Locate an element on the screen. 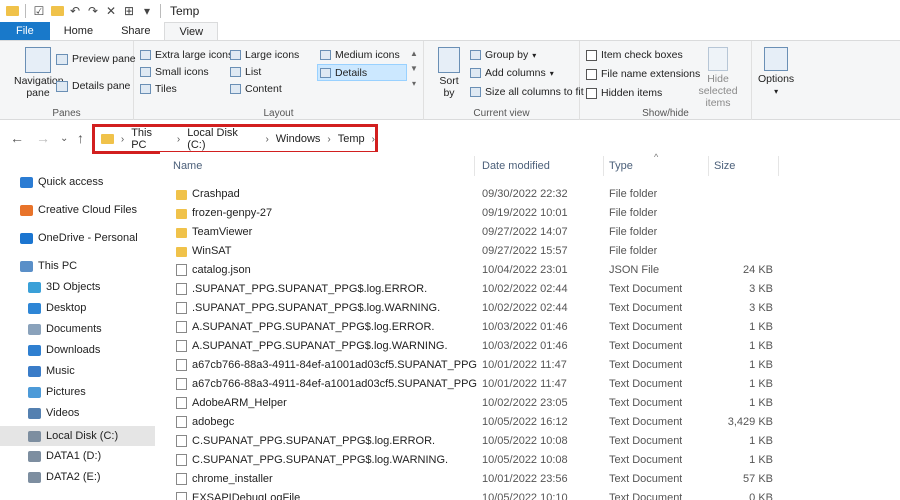  breadcrumb-this-pc: This PC is located at coordinates (150, 139).